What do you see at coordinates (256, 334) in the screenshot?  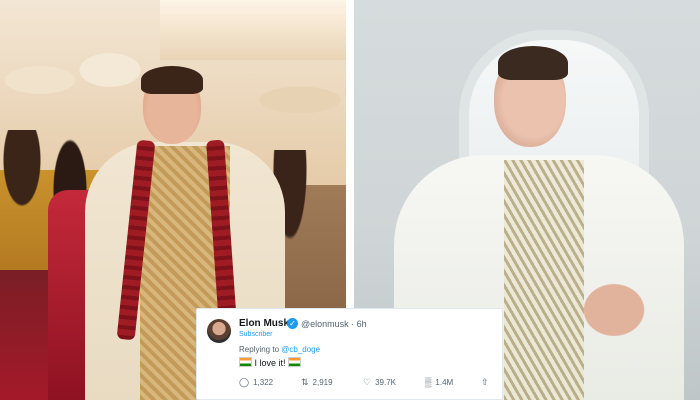 I see `subscriber-badge: Subscriber` at bounding box center [256, 334].